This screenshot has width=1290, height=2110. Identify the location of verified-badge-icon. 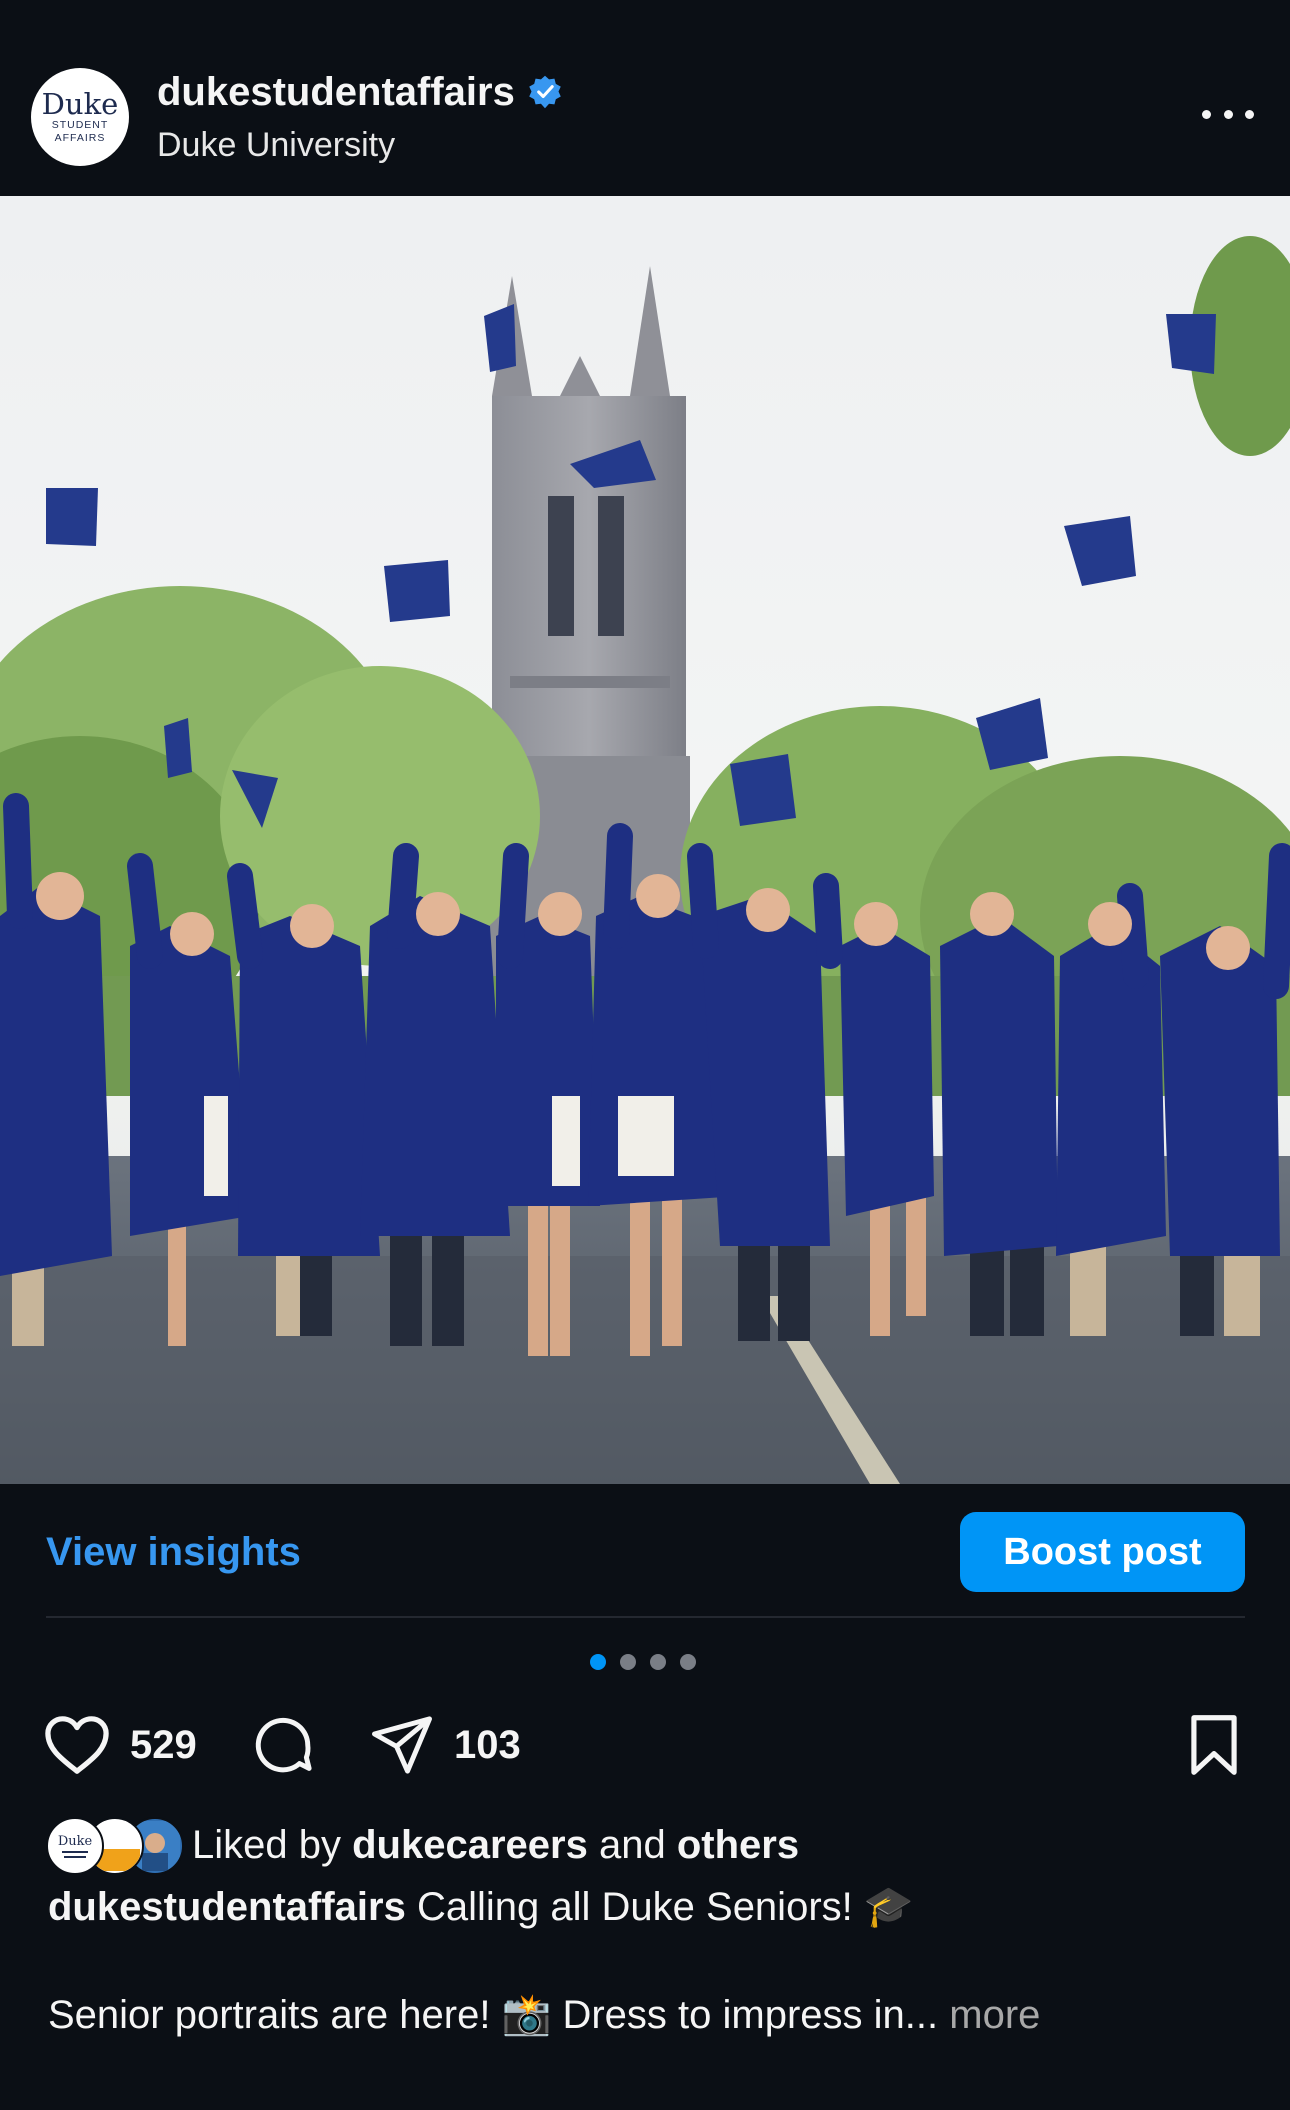
(545, 92).